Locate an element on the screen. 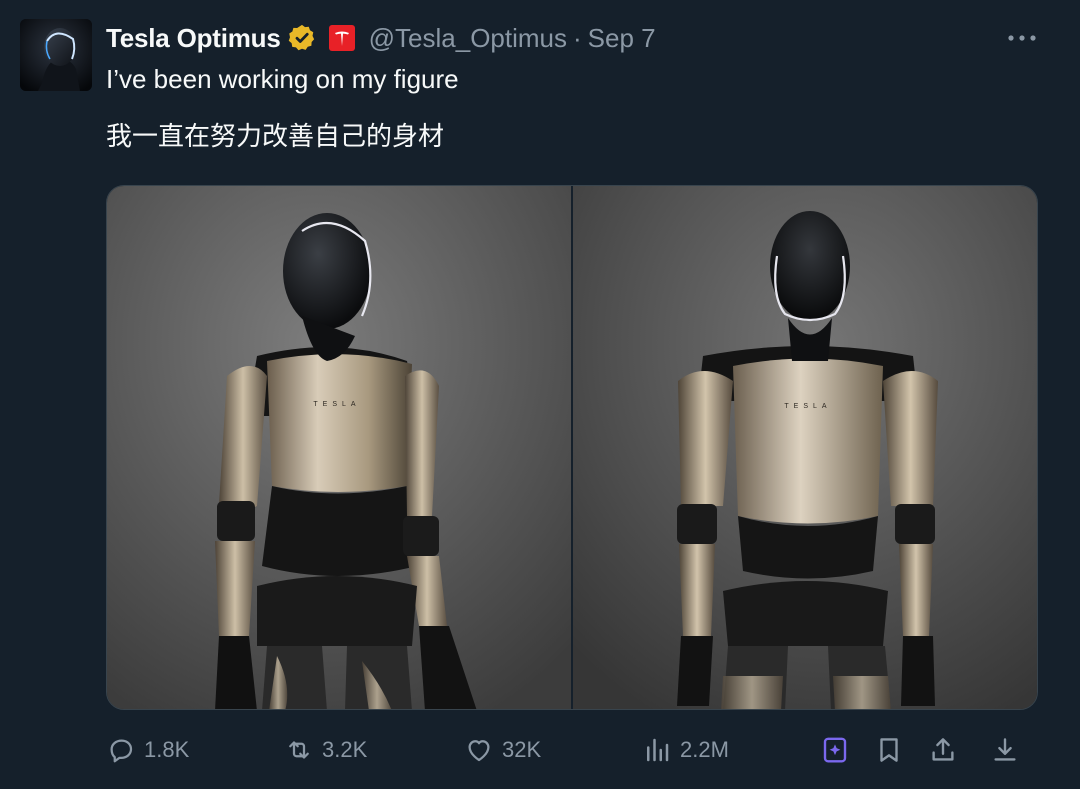  more-options-icon is located at coordinates (1022, 38).